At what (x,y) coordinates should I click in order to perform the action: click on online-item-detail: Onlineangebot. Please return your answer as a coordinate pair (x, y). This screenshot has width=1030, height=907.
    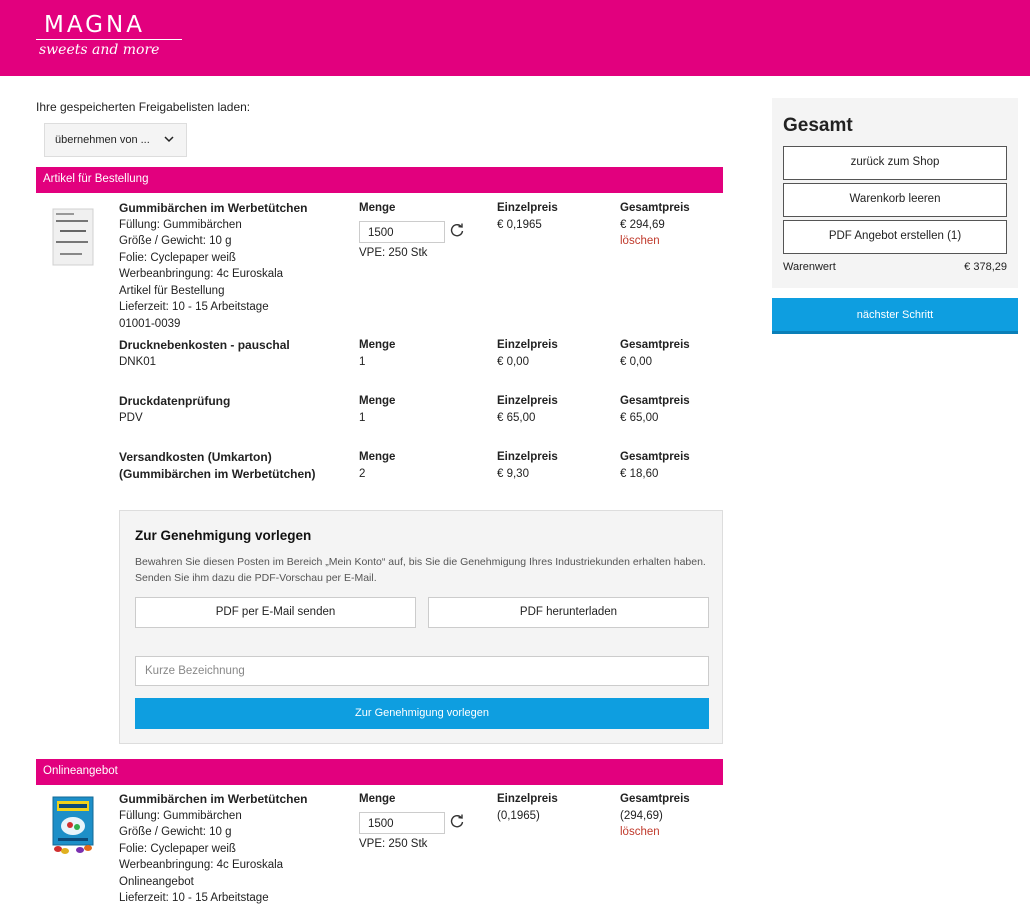
    Looking at the image, I should click on (156, 881).